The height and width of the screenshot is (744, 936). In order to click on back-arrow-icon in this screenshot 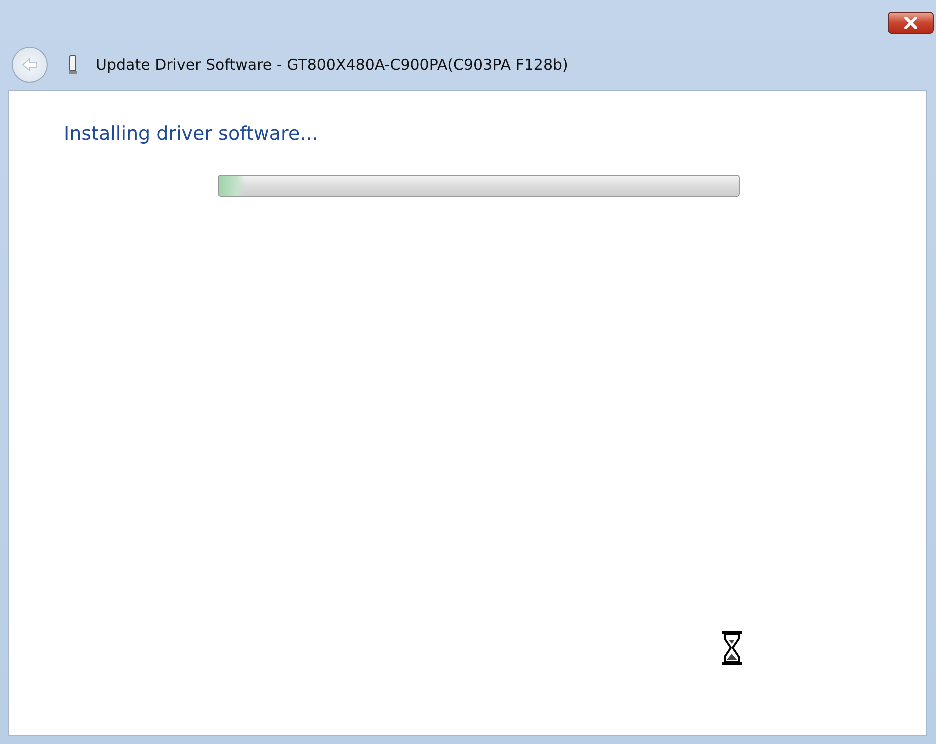, I will do `click(30, 65)`.